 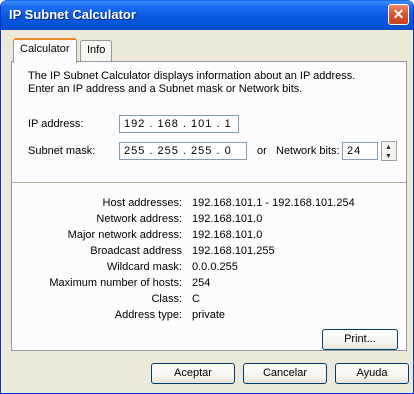 What do you see at coordinates (136, 251) in the screenshot?
I see `broadcast-address-label: Broadcast address` at bounding box center [136, 251].